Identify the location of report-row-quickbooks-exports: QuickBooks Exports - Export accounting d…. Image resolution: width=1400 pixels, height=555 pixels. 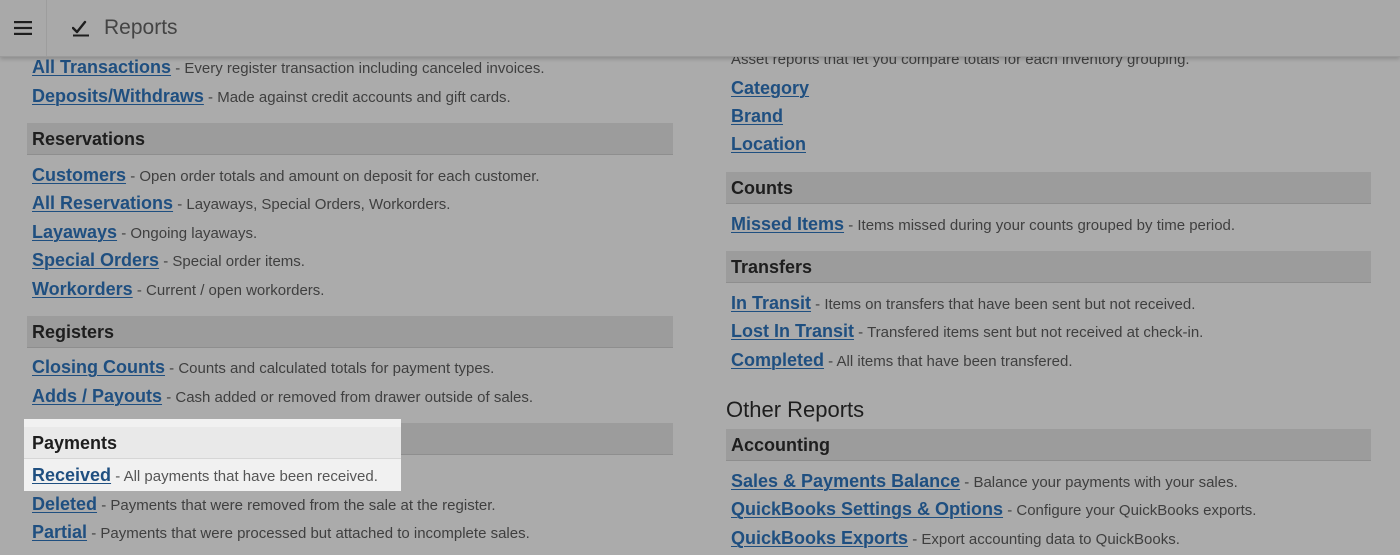
(955, 539).